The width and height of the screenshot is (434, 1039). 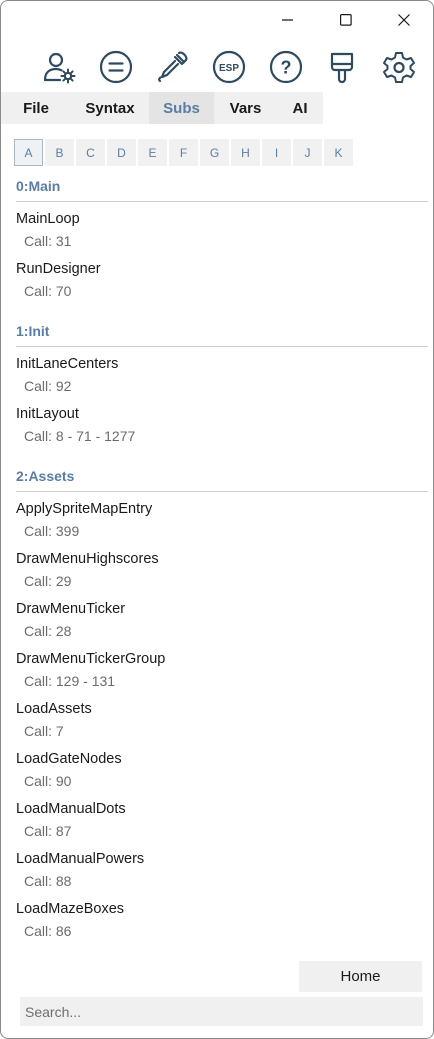 What do you see at coordinates (222, 217) in the screenshot?
I see `sub-name: MainLoop` at bounding box center [222, 217].